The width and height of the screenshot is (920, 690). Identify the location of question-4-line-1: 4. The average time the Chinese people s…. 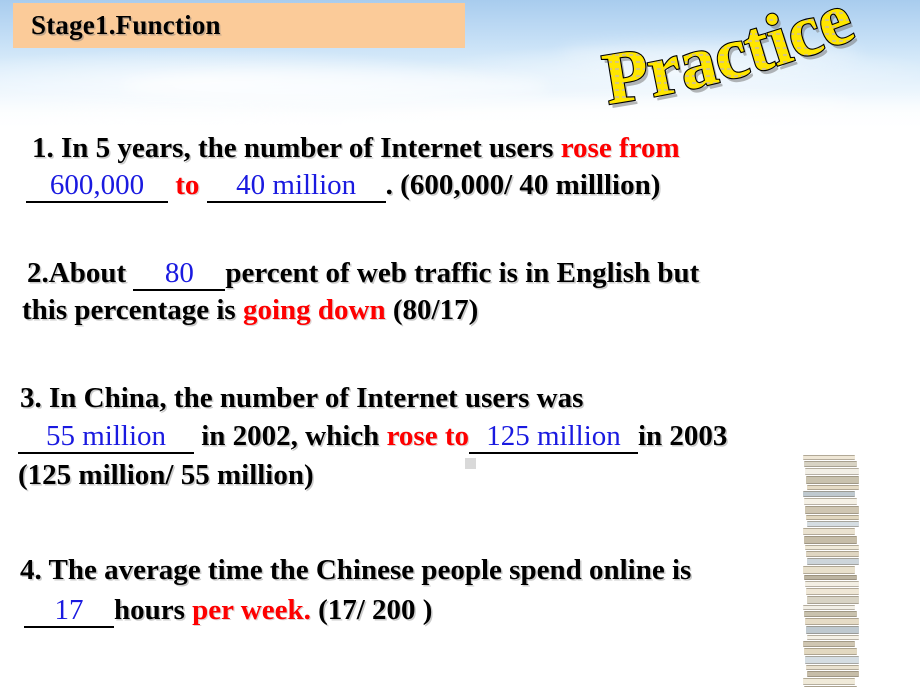
(356, 570).